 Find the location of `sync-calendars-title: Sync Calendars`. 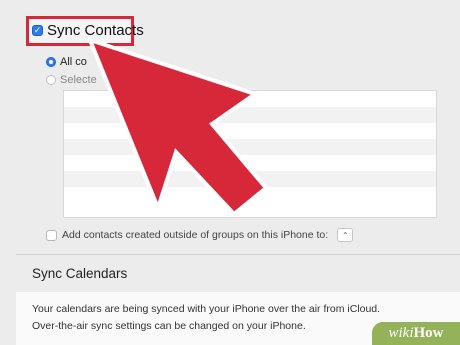

sync-calendars-title: Sync Calendars is located at coordinates (80, 273).